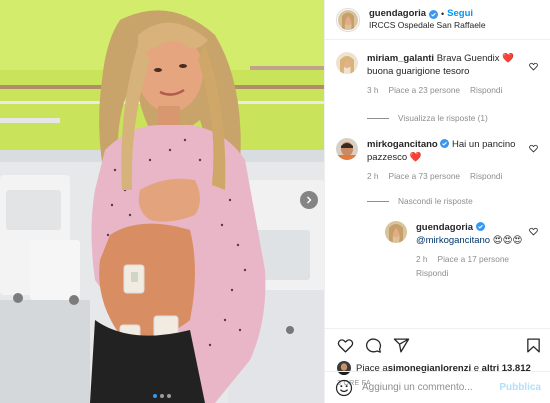  Describe the element at coordinates (453, 240) in the screenshot. I see `reply-mention: @mirkogancitano` at that location.